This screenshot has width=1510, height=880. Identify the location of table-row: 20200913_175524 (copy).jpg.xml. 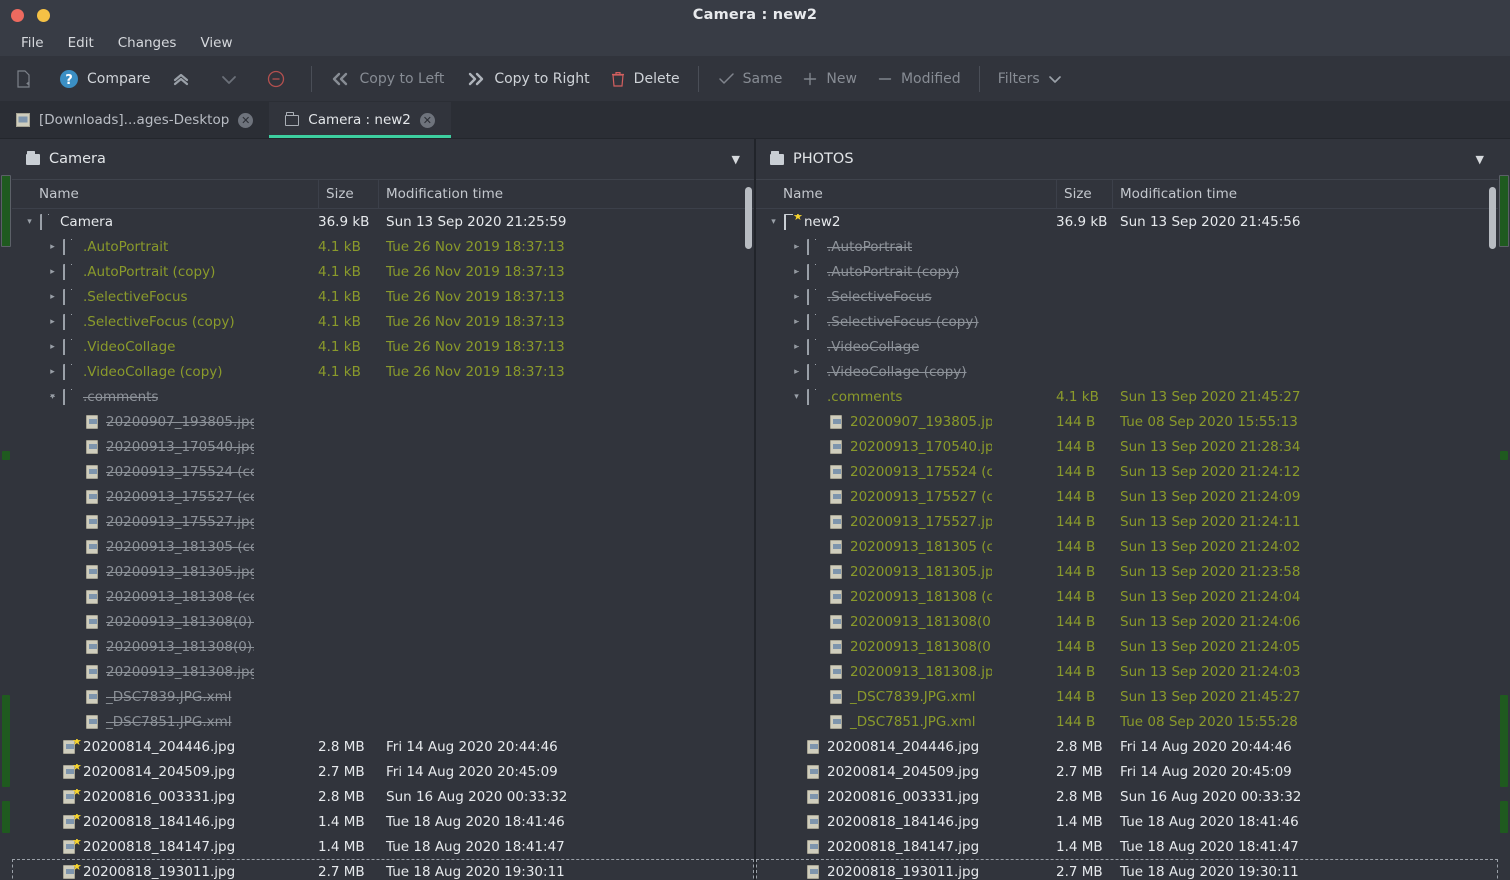
(383, 471).